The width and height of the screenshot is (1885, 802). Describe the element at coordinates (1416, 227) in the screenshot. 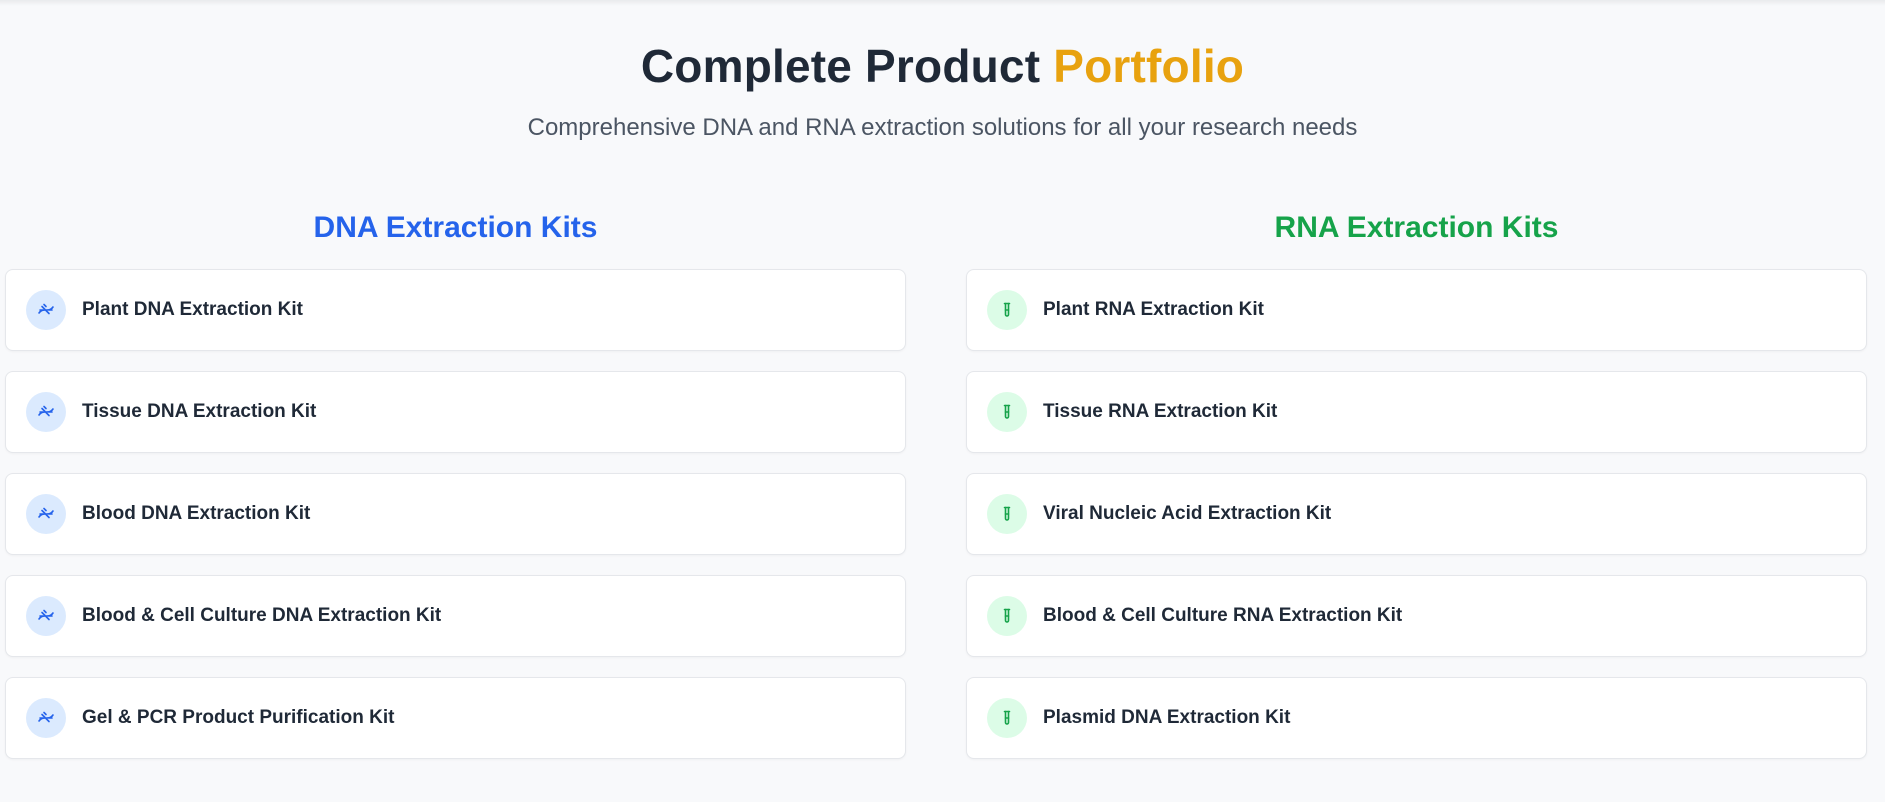

I see `rna-section-heading: RNA Extraction Kits` at that location.